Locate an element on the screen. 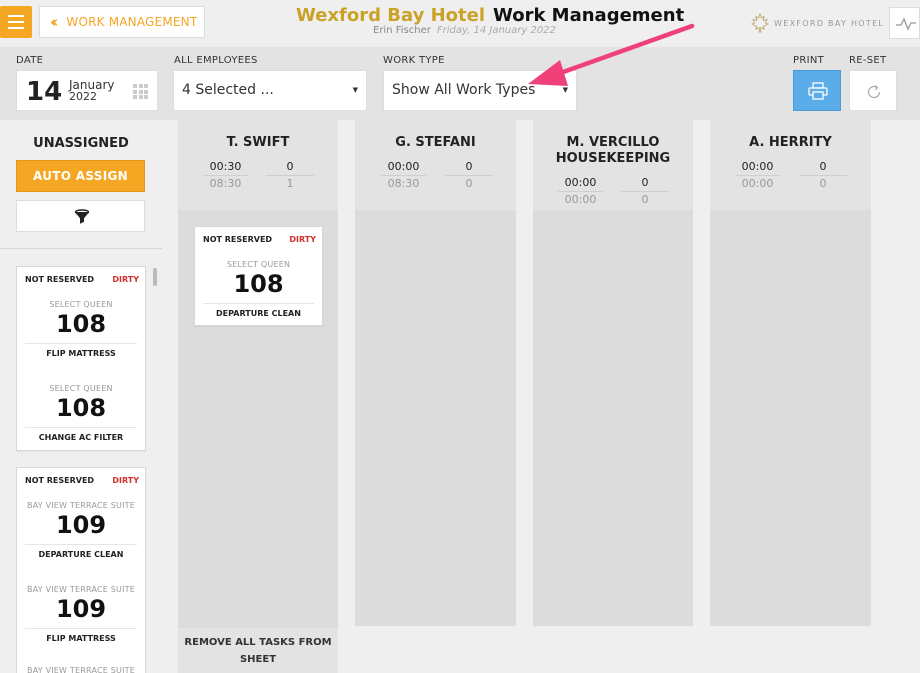 This screenshot has width=920, height=673. employees-select: 4 Selected ... ▼ is located at coordinates (270, 90).